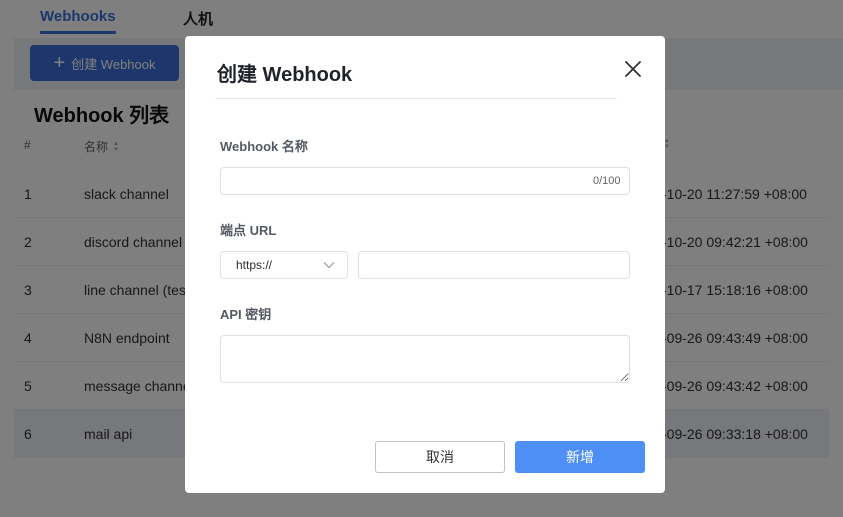 The height and width of the screenshot is (517, 843). What do you see at coordinates (254, 265) in the screenshot?
I see `protocol-value: https://` at bounding box center [254, 265].